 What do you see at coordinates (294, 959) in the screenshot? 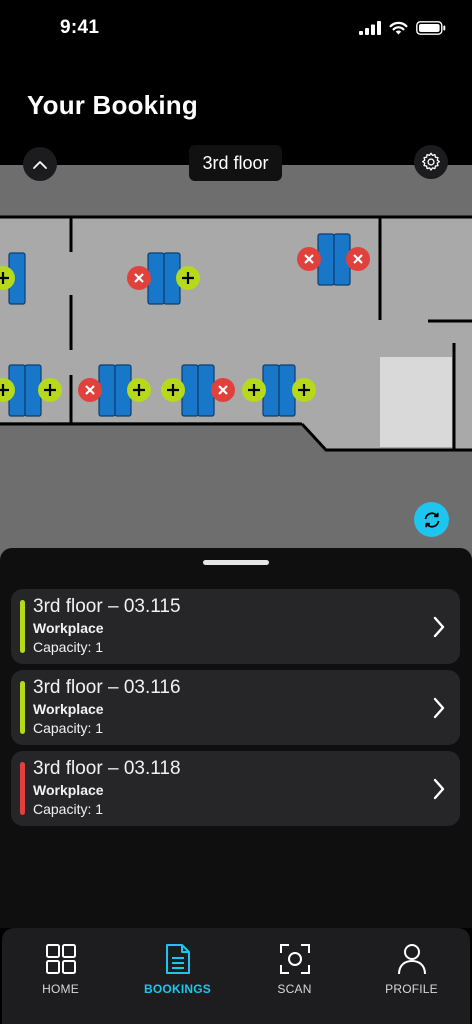
I see `scan-icon` at bounding box center [294, 959].